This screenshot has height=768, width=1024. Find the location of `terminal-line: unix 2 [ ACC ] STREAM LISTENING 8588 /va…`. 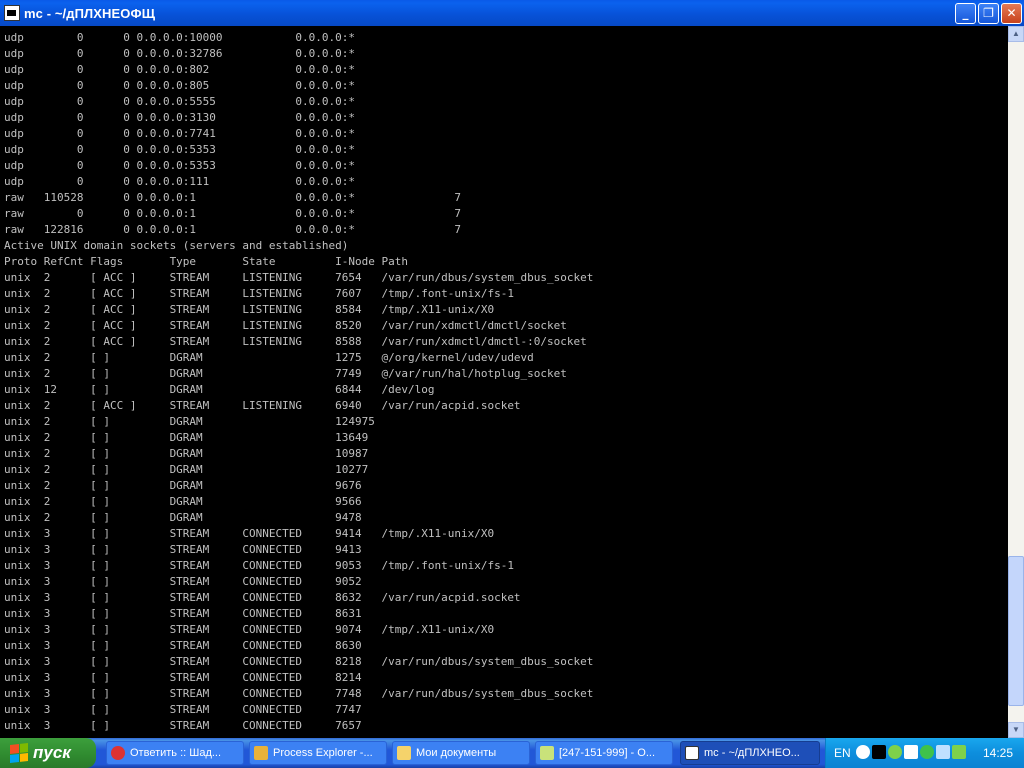

terminal-line: unix 2 [ ACC ] STREAM LISTENING 8588 /va… is located at coordinates (295, 341).